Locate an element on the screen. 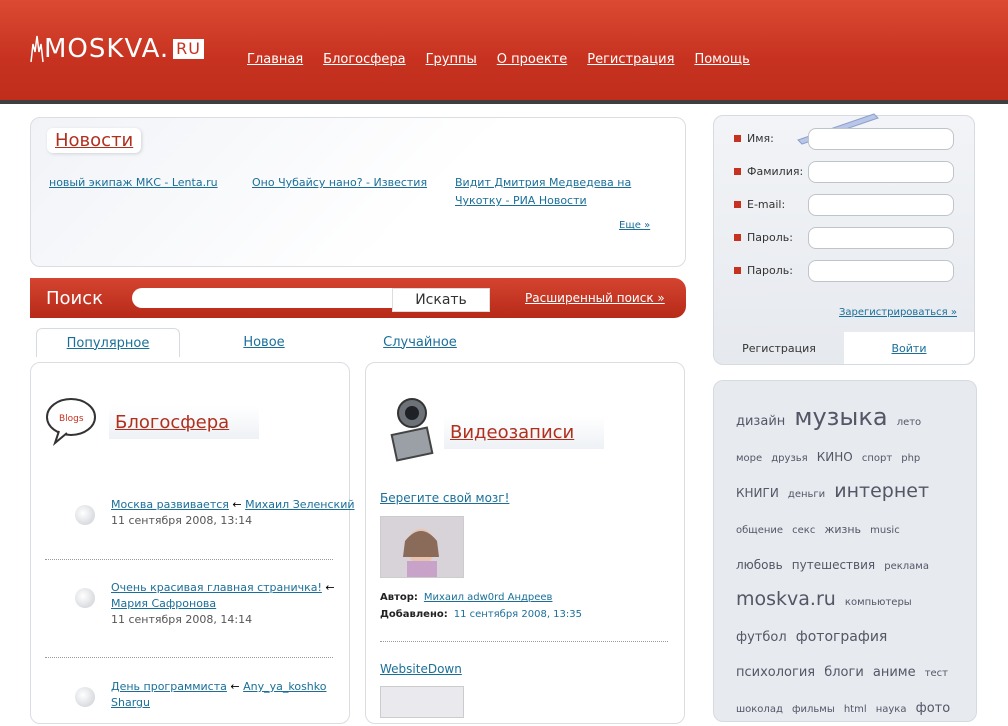 The height and width of the screenshot is (726, 1008). tag-link: music is located at coordinates (885, 530).